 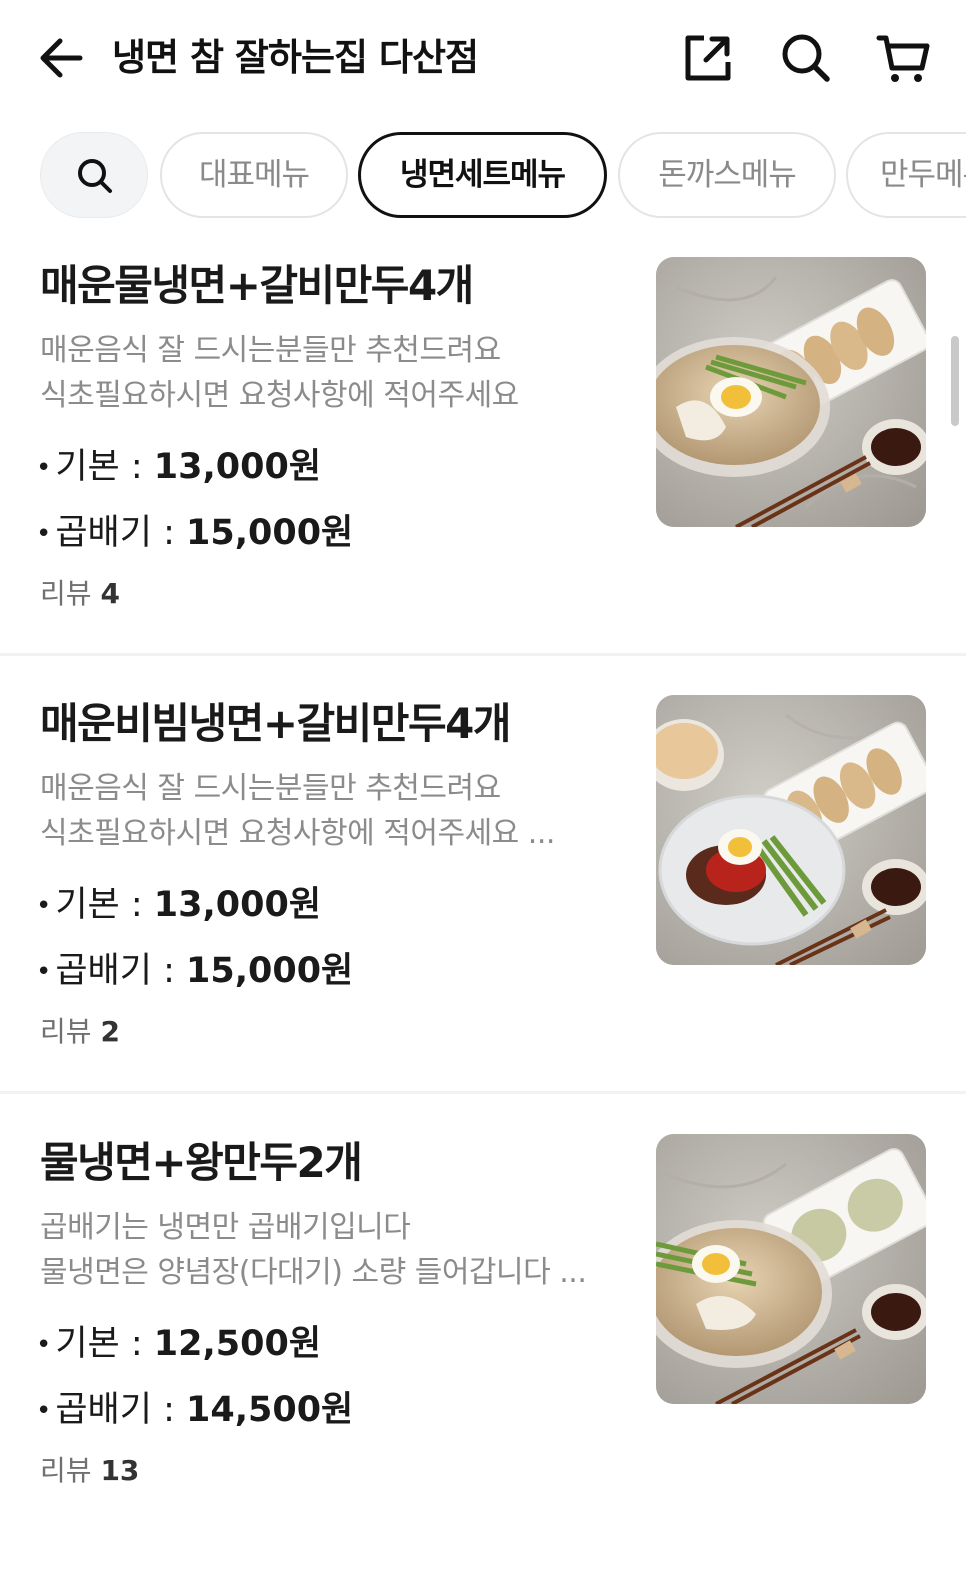 I want to click on review-count: 리뷰 2, so click(x=80, y=1032).